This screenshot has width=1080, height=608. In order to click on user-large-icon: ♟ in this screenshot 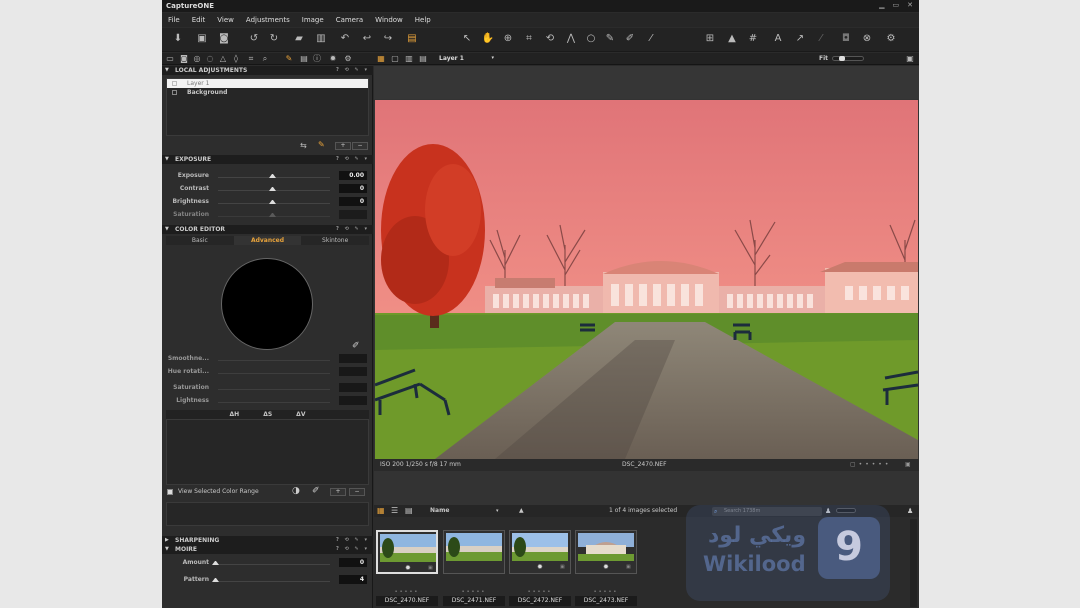, I will do `click(910, 511)`.